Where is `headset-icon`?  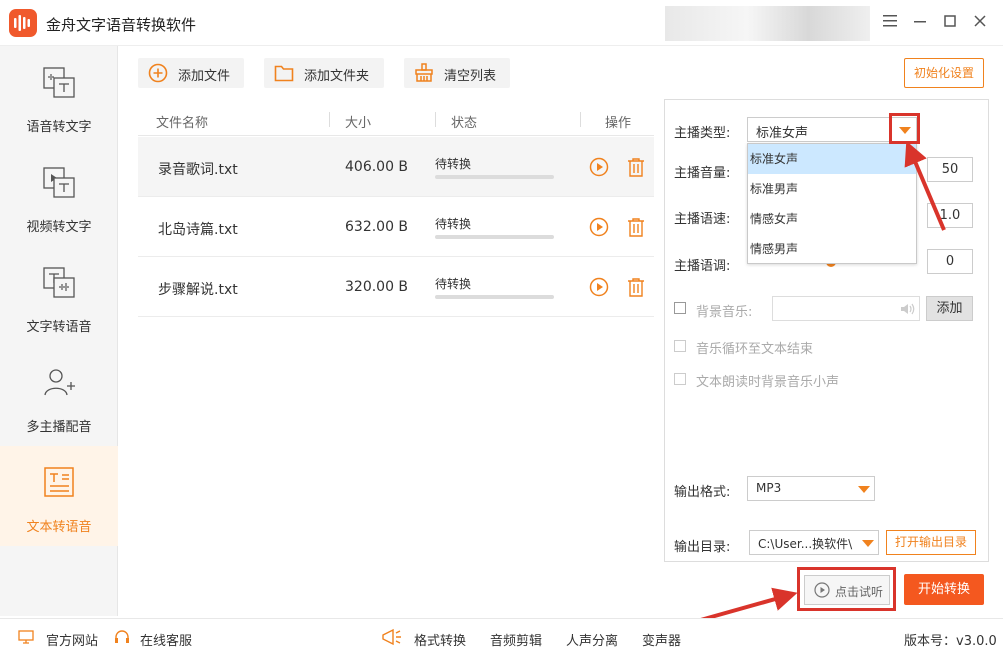
headset-icon is located at coordinates (122, 639).